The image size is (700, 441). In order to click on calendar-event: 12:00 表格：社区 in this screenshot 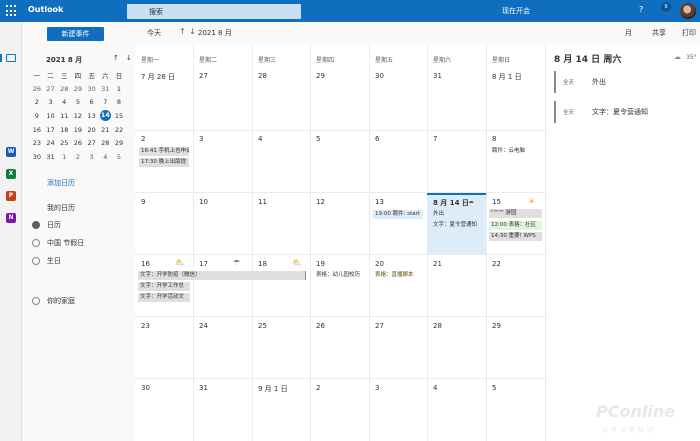, I will do `click(515, 225)`.